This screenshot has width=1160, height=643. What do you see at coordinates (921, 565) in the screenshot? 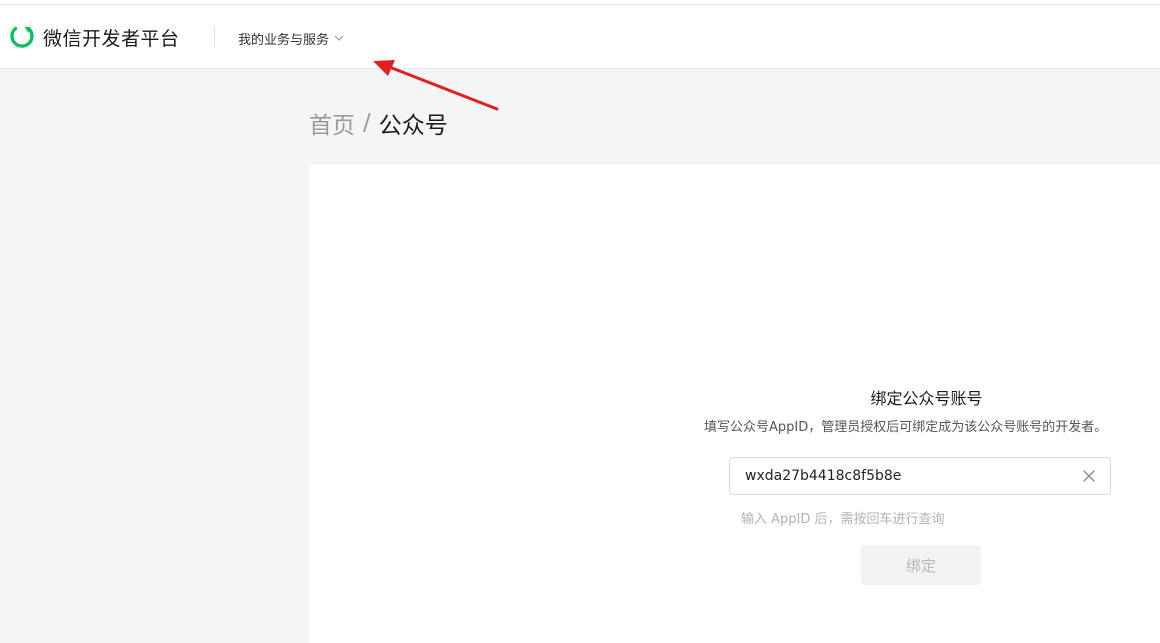
I see `bind-button: 绑定` at bounding box center [921, 565].